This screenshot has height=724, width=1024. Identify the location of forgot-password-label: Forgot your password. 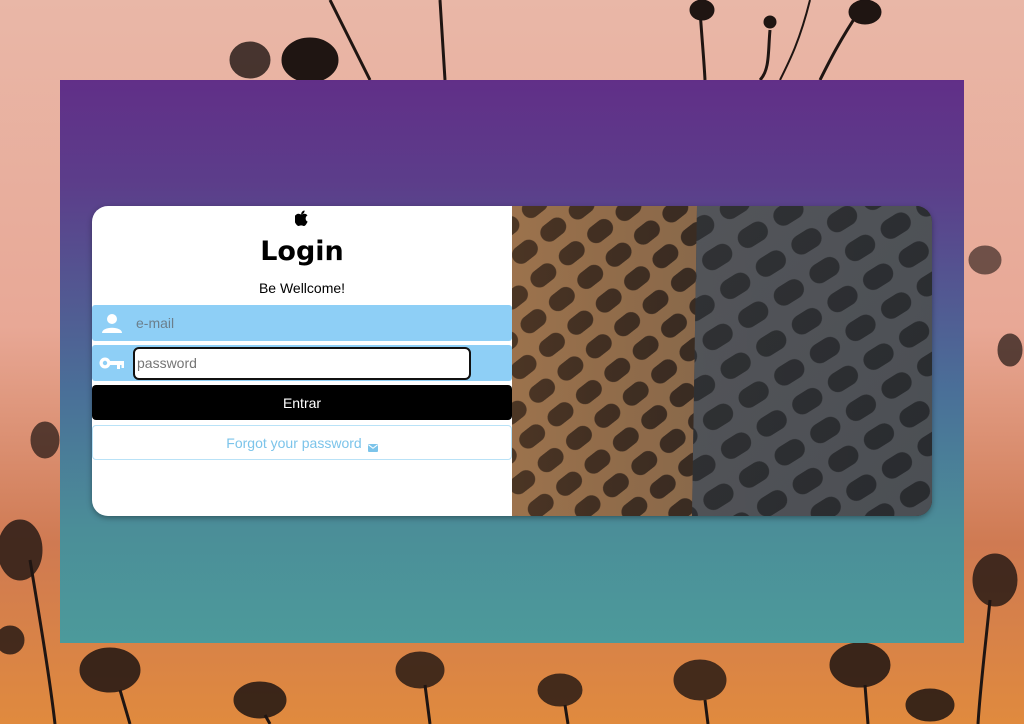
(294, 442).